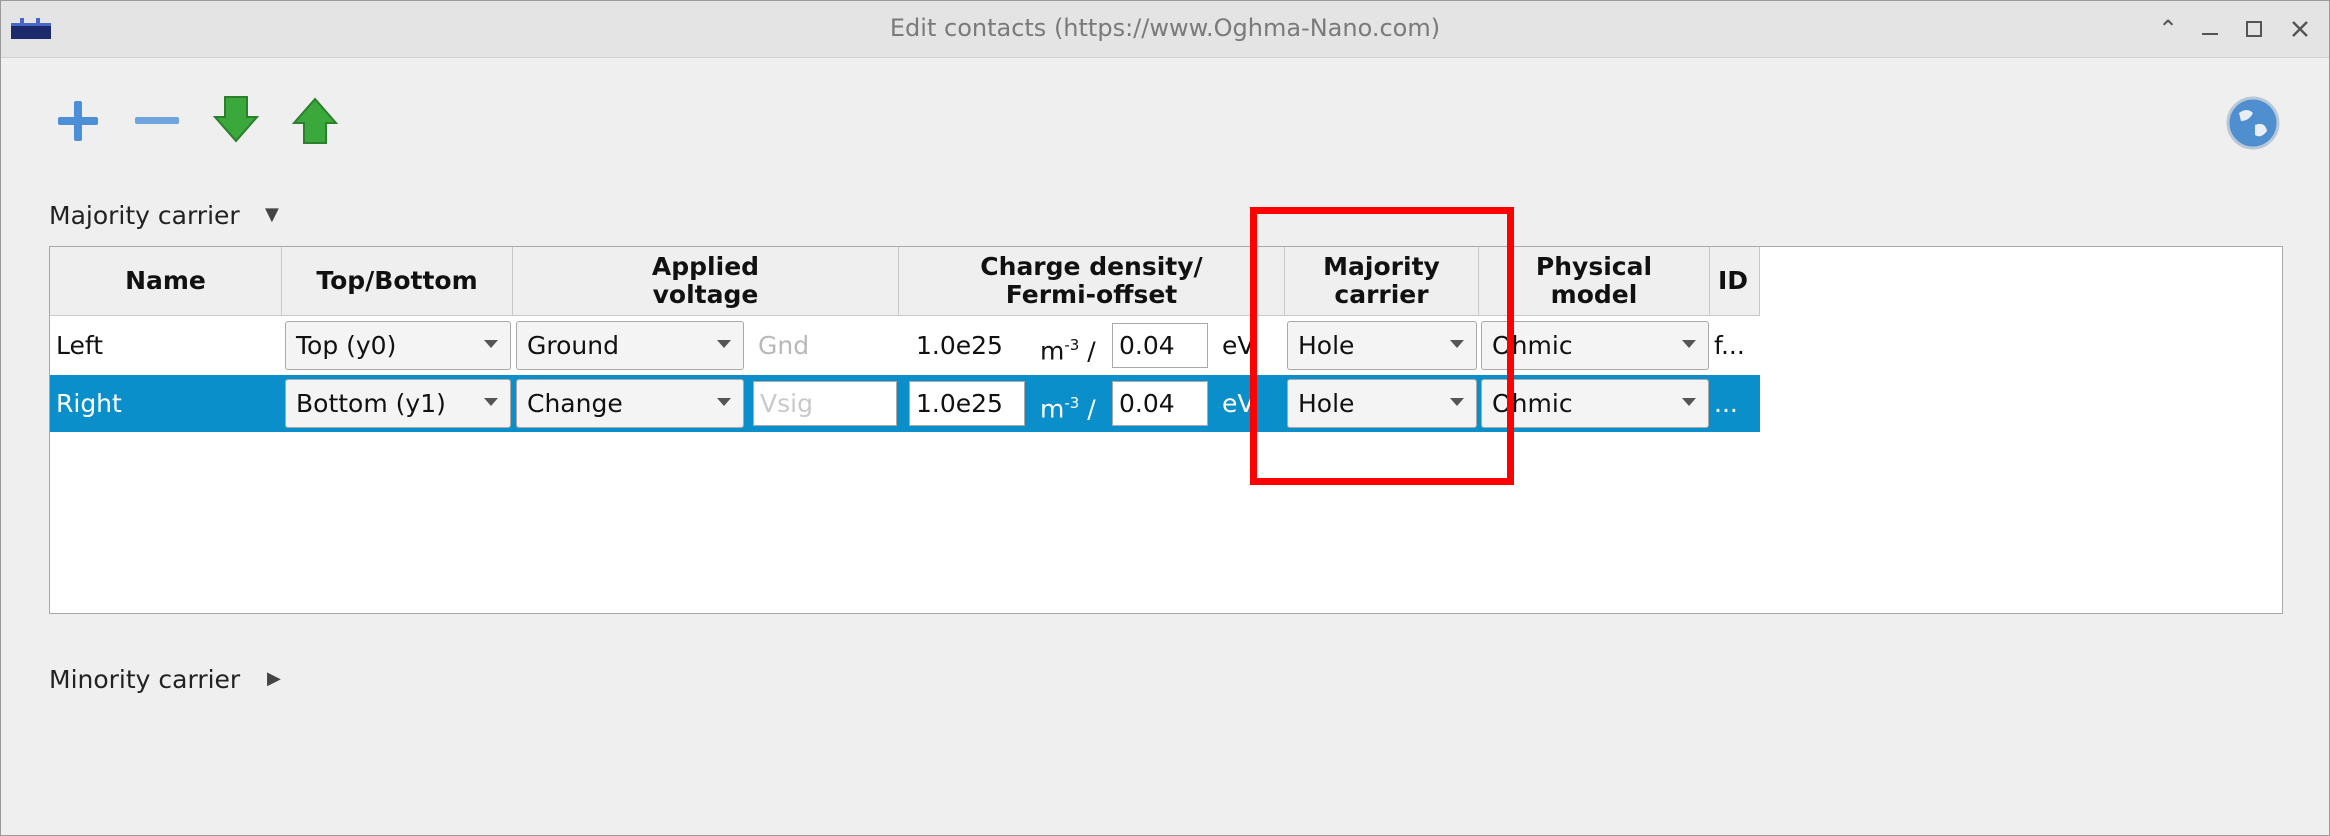 This screenshot has width=2330, height=836. I want to click on column-header-name: Name, so click(166, 281).